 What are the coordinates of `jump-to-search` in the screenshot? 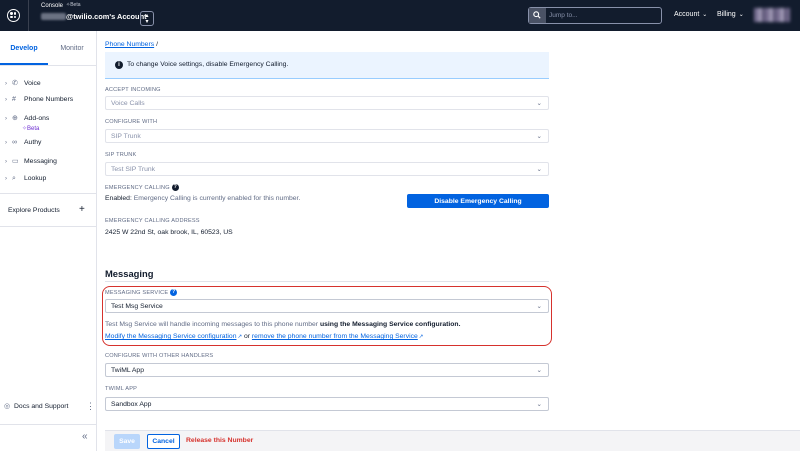 It's located at (595, 15).